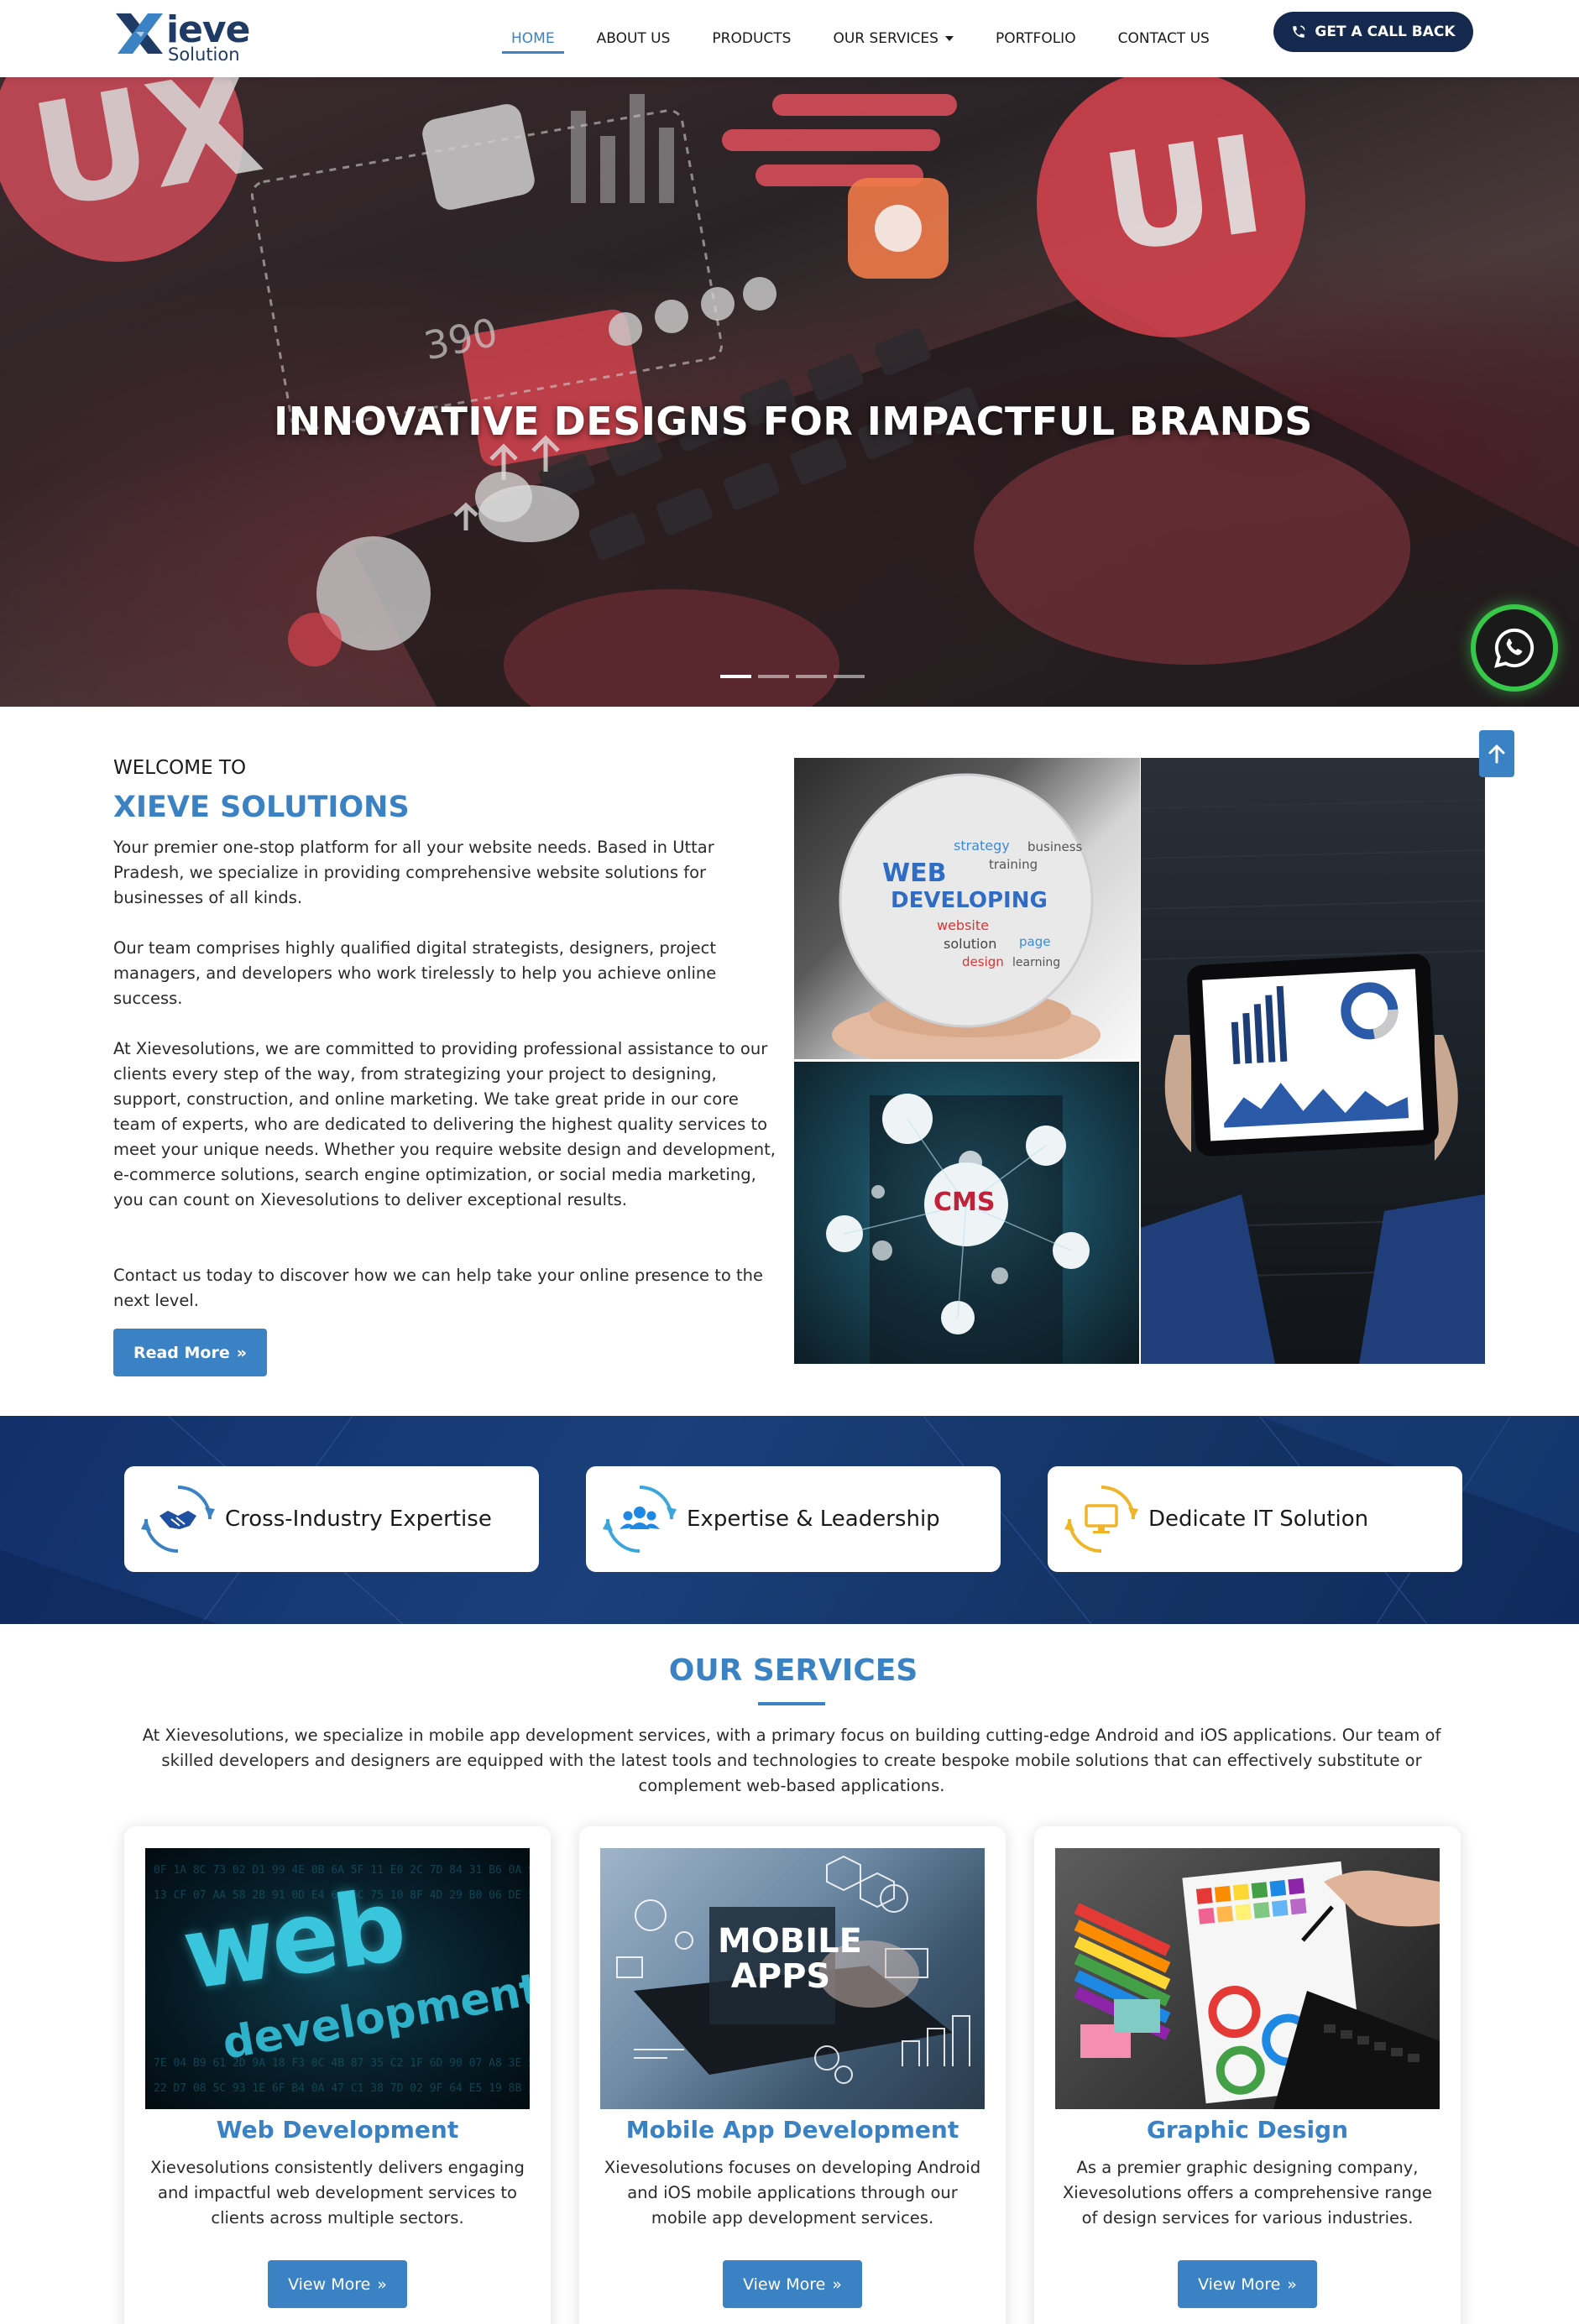 The image size is (1579, 2324). I want to click on globe-word-web: WEB, so click(914, 873).